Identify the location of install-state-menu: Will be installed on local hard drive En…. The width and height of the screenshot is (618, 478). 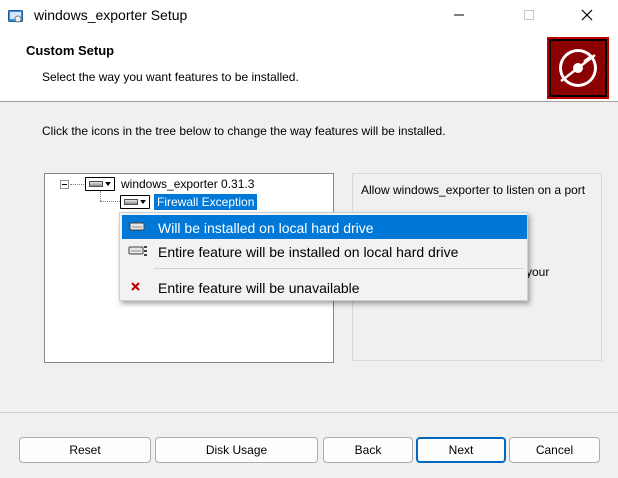
(323, 256).